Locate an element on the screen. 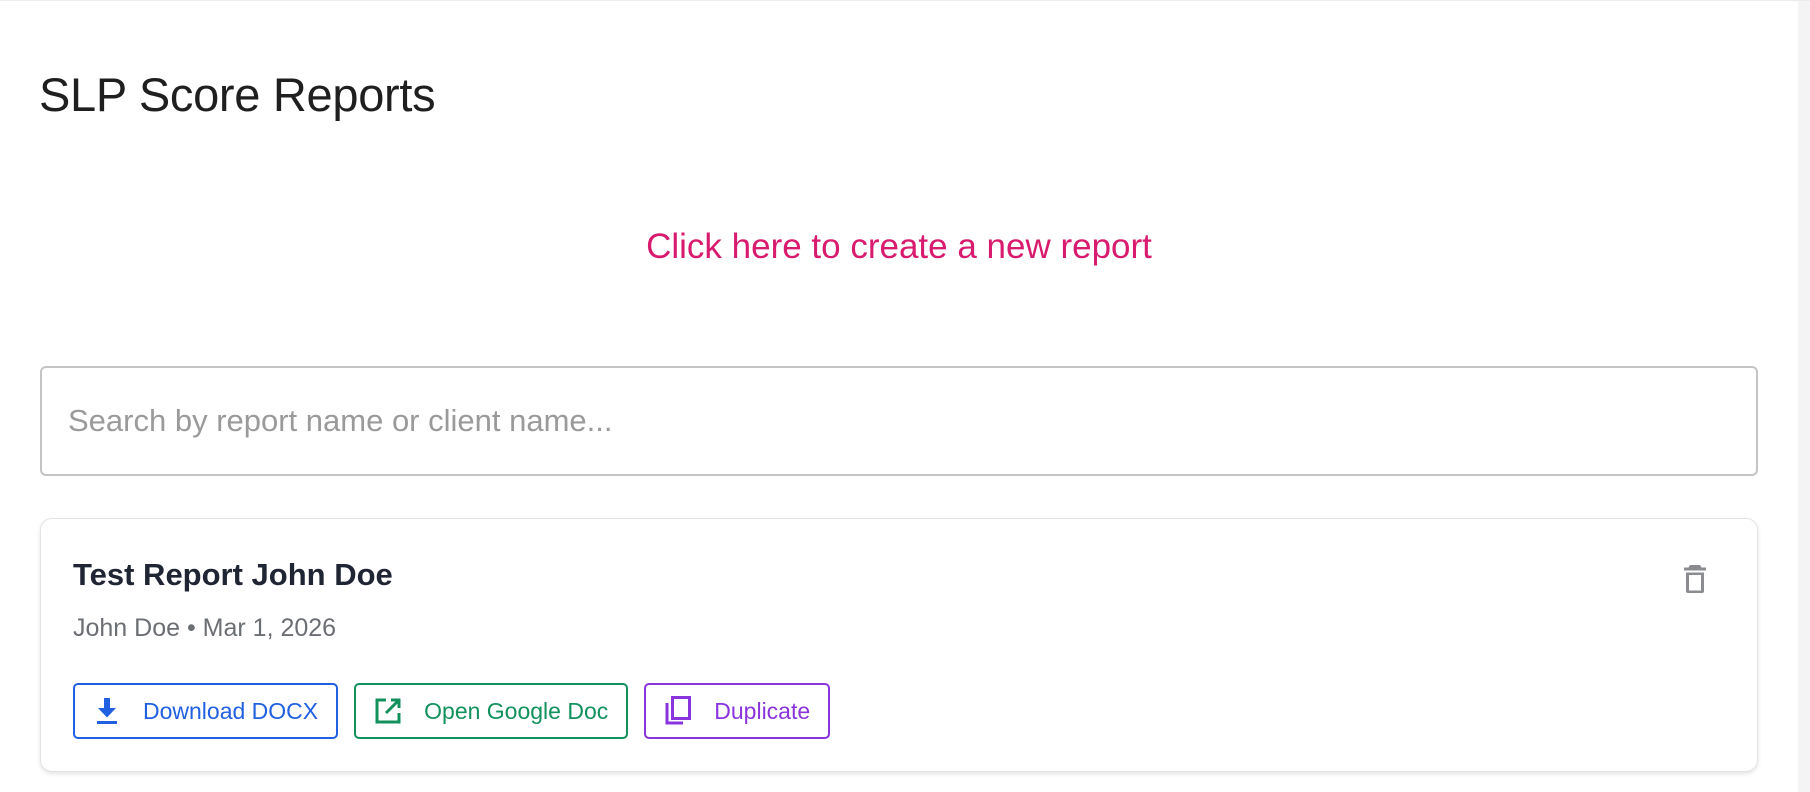 The height and width of the screenshot is (792, 1810). duplicate-button: Duplicate is located at coordinates (737, 711).